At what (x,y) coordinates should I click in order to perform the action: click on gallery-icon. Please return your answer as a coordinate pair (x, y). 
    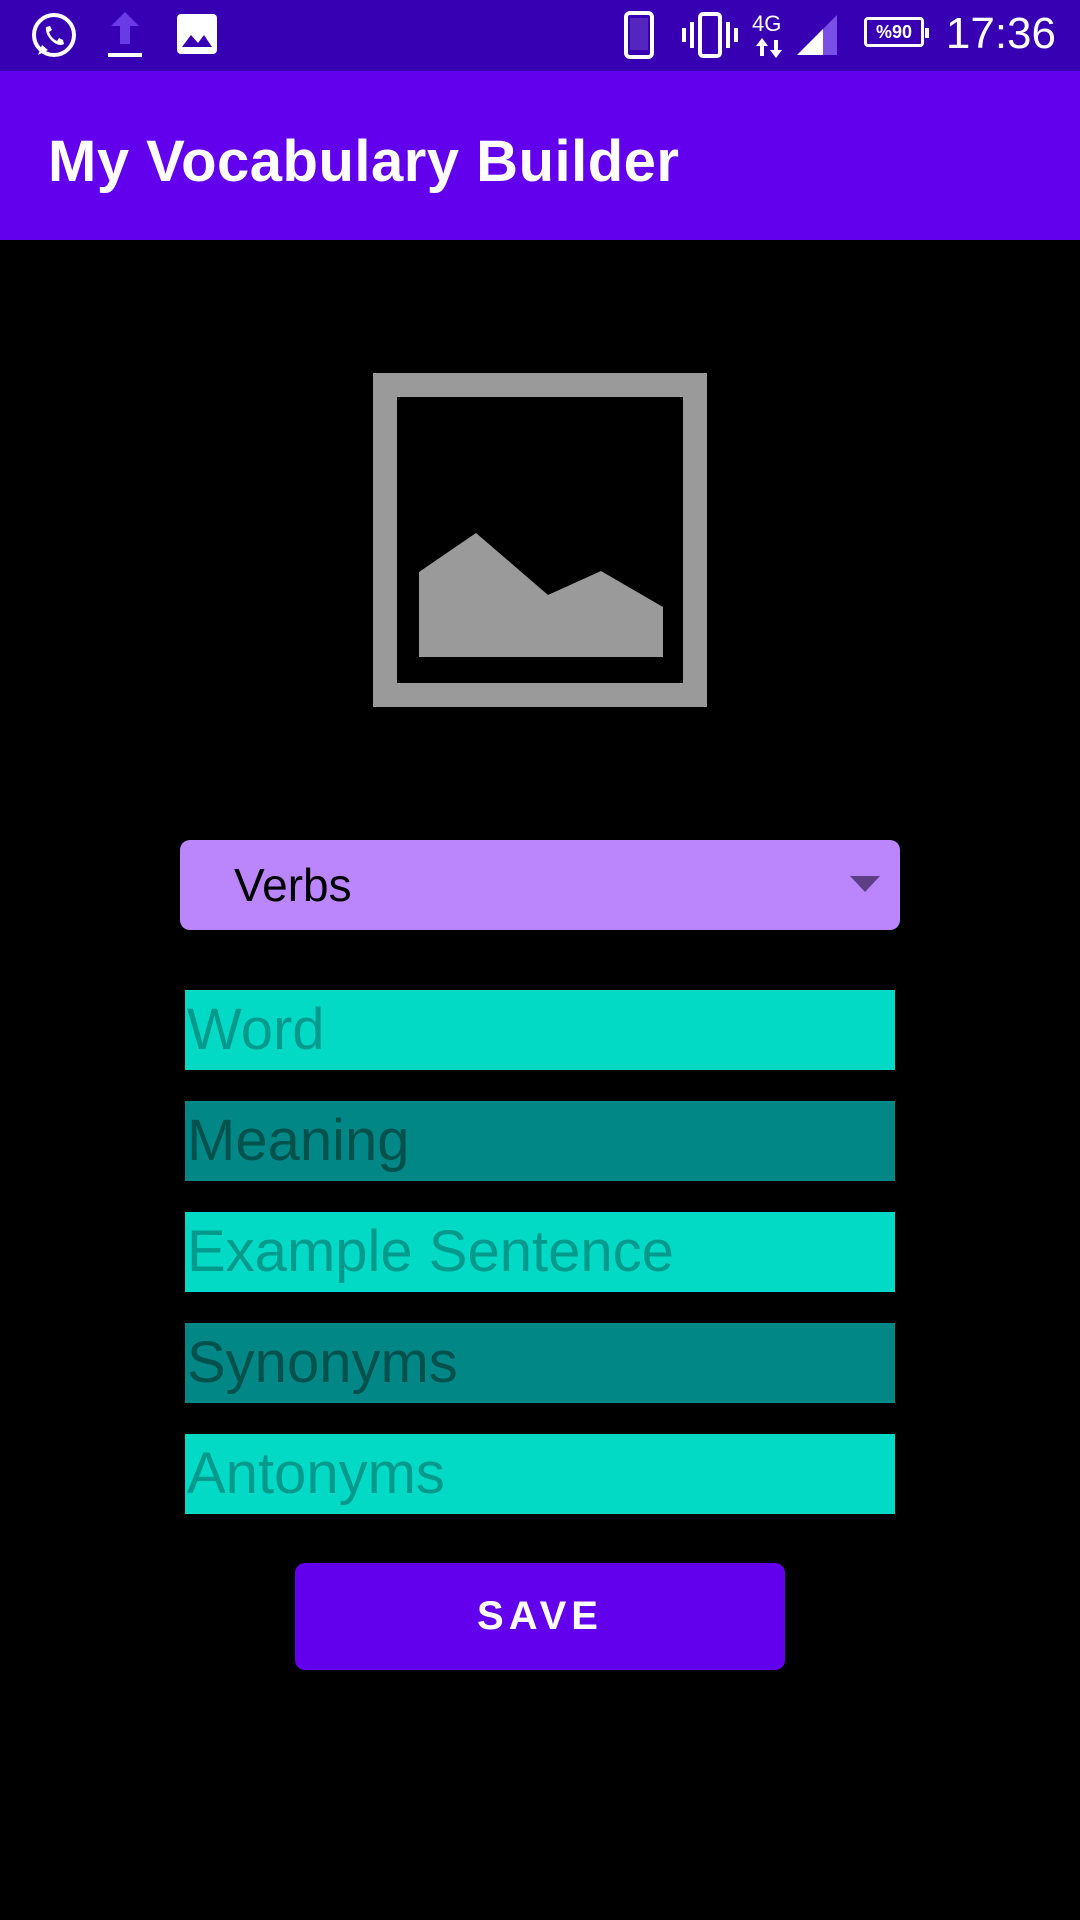
    Looking at the image, I should click on (197, 34).